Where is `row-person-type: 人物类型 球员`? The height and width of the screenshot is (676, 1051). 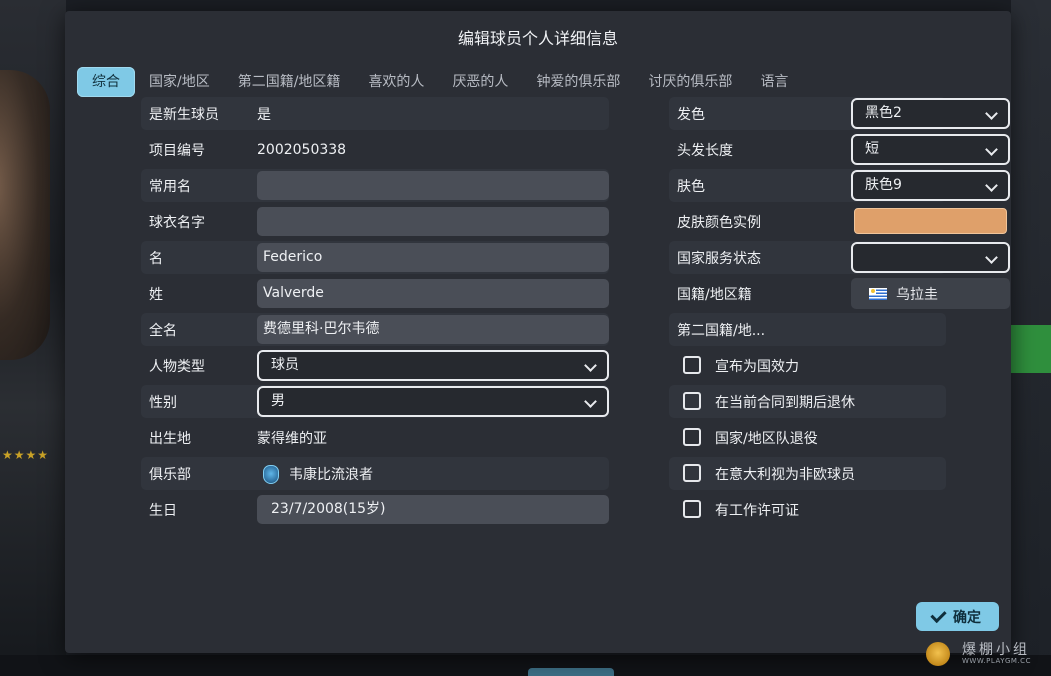 row-person-type: 人物类型 球员 is located at coordinates (375, 365).